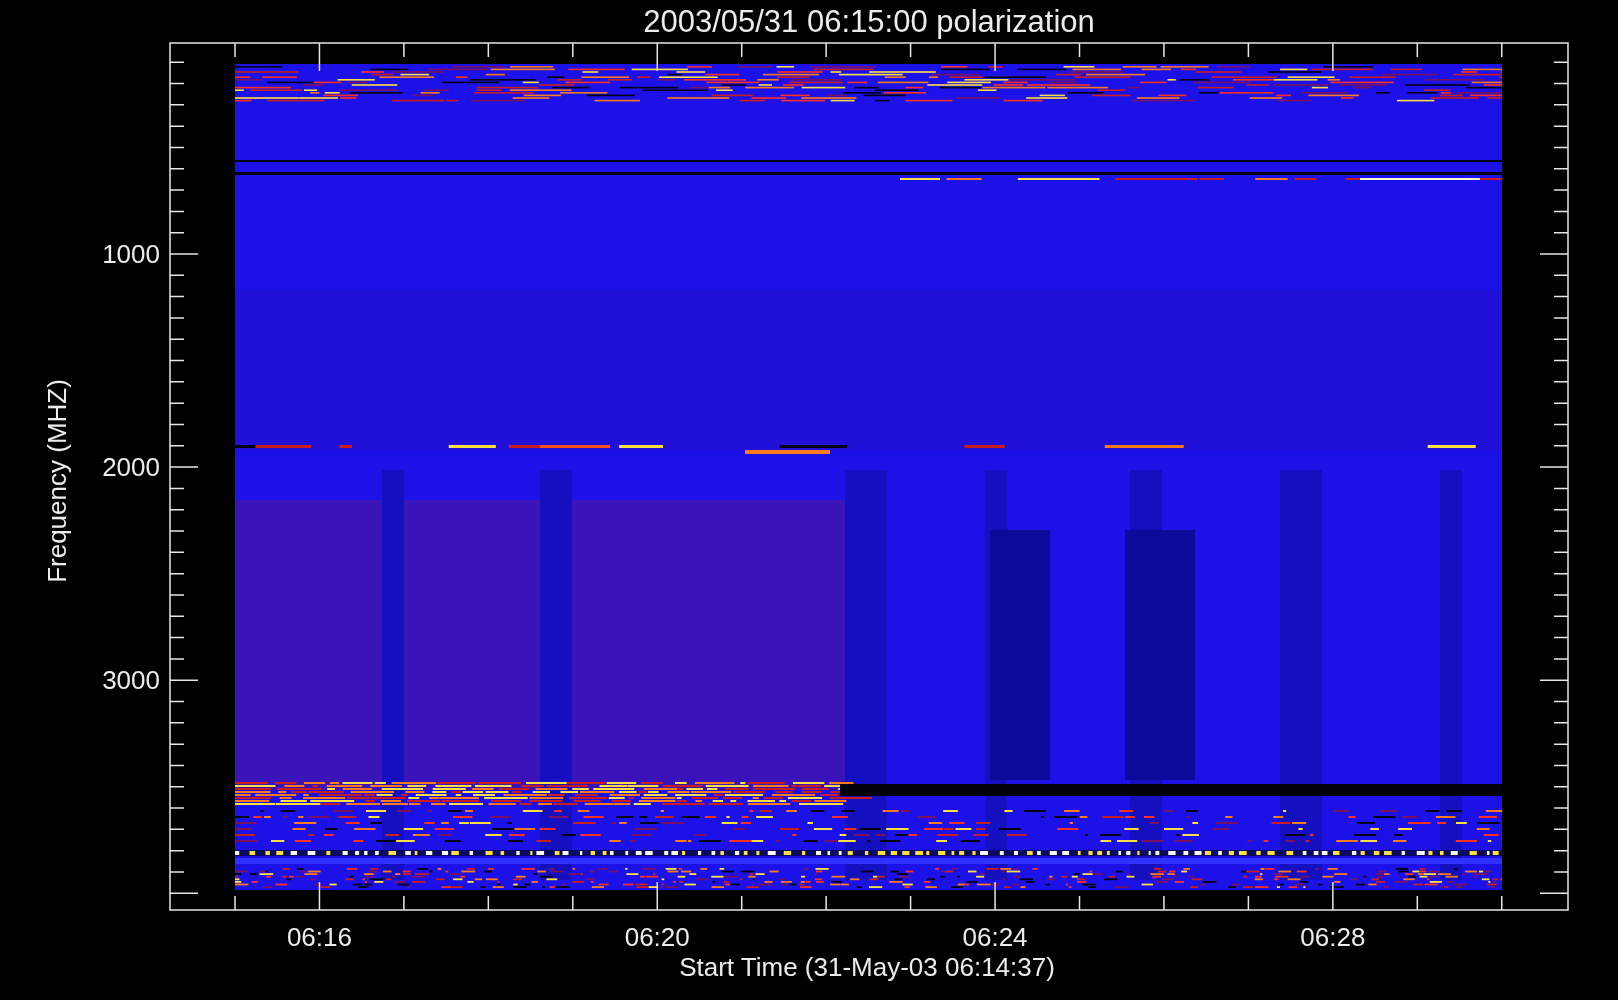 Image resolution: width=1618 pixels, height=1000 pixels. I want to click on tick-label: 06:16, so click(319, 937).